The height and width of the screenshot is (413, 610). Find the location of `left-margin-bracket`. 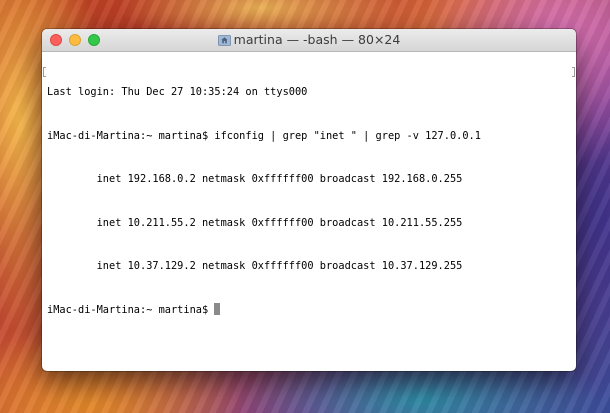

left-margin-bracket is located at coordinates (44, 72).